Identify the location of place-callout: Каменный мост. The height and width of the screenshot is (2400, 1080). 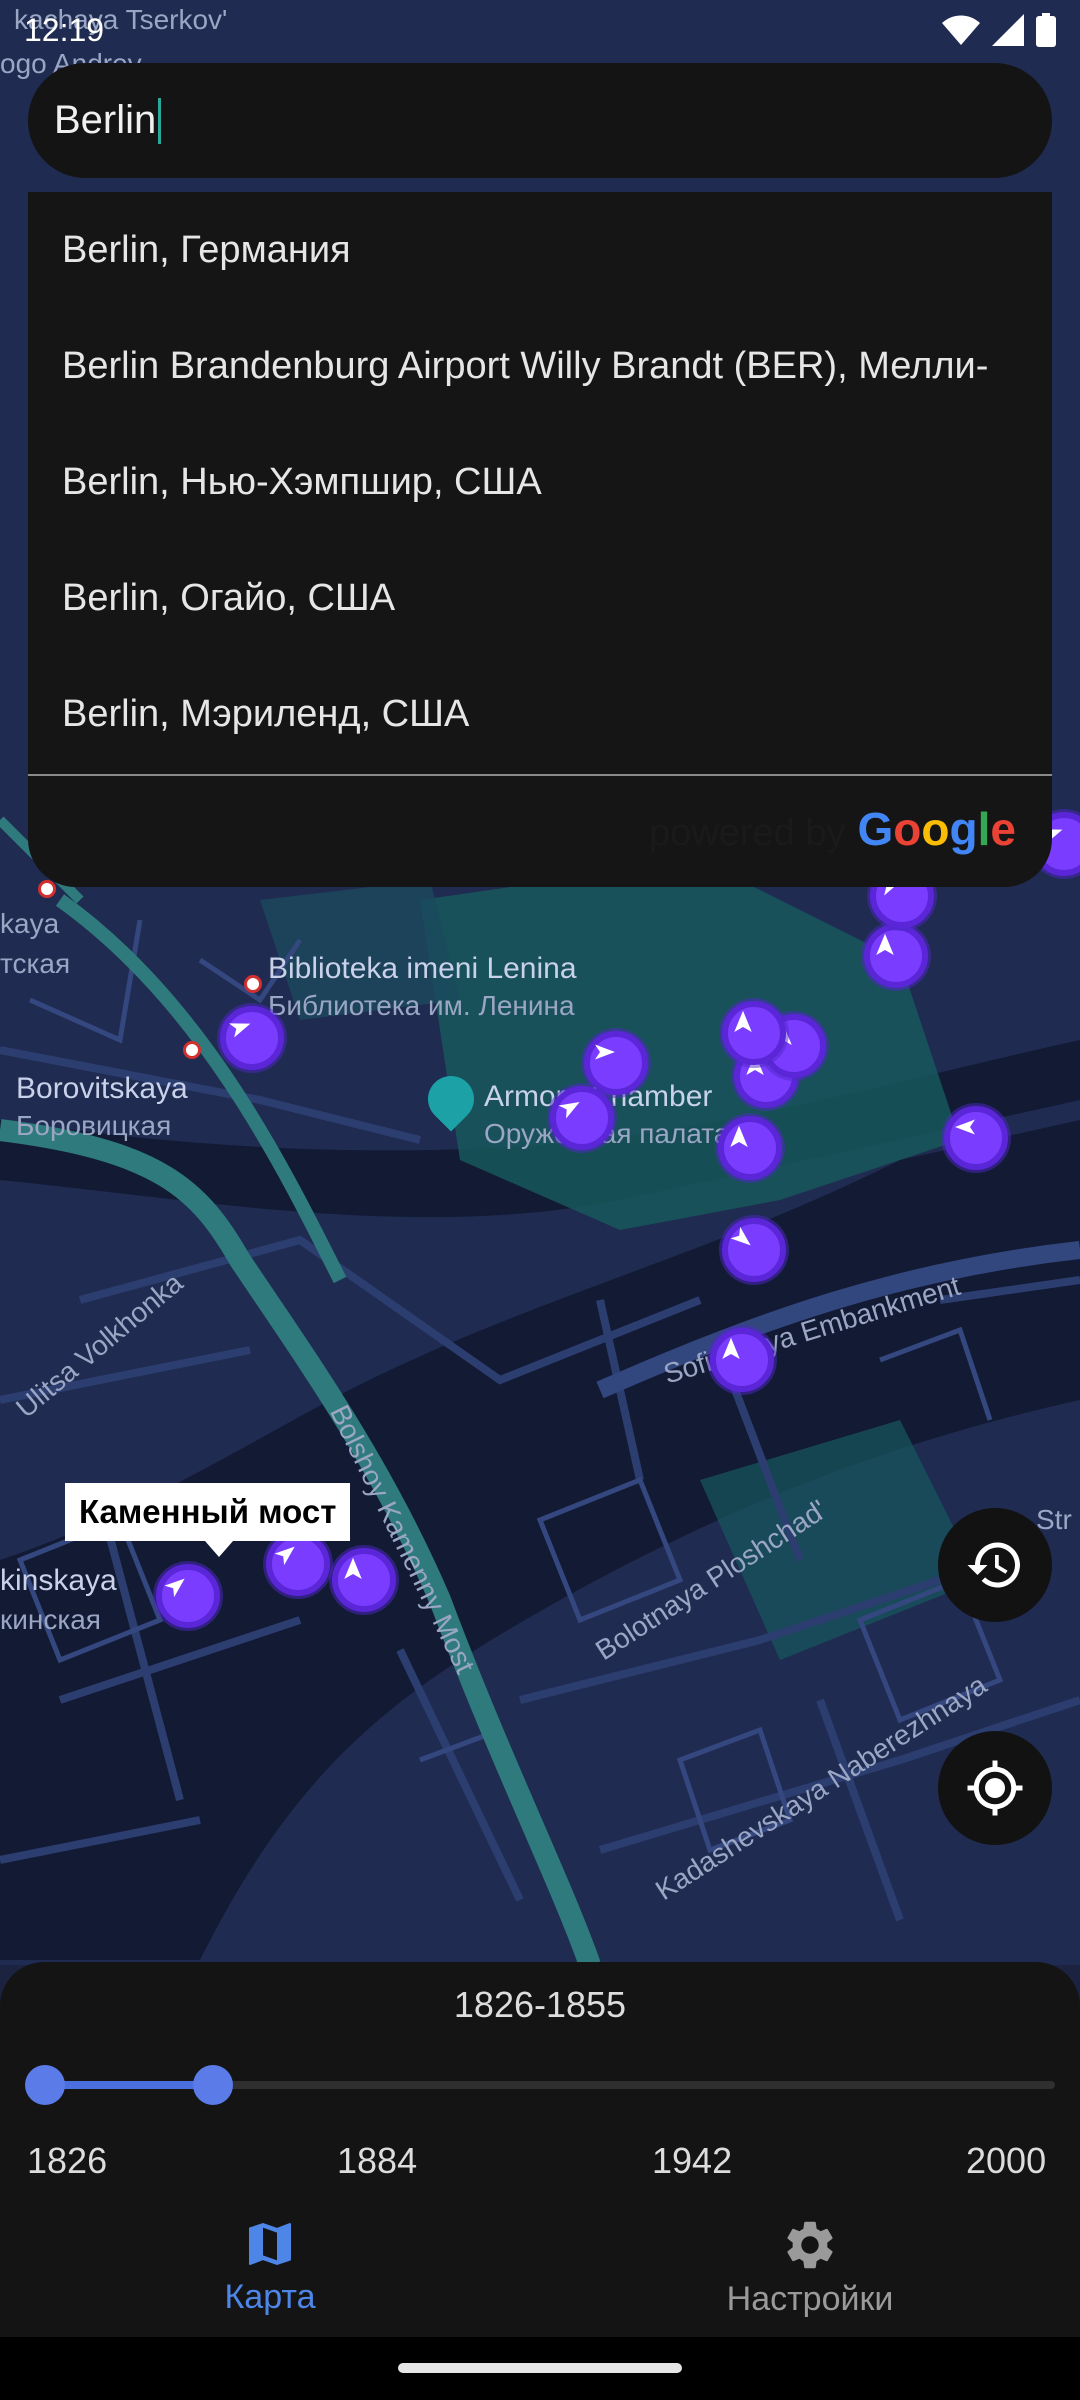
(208, 1520).